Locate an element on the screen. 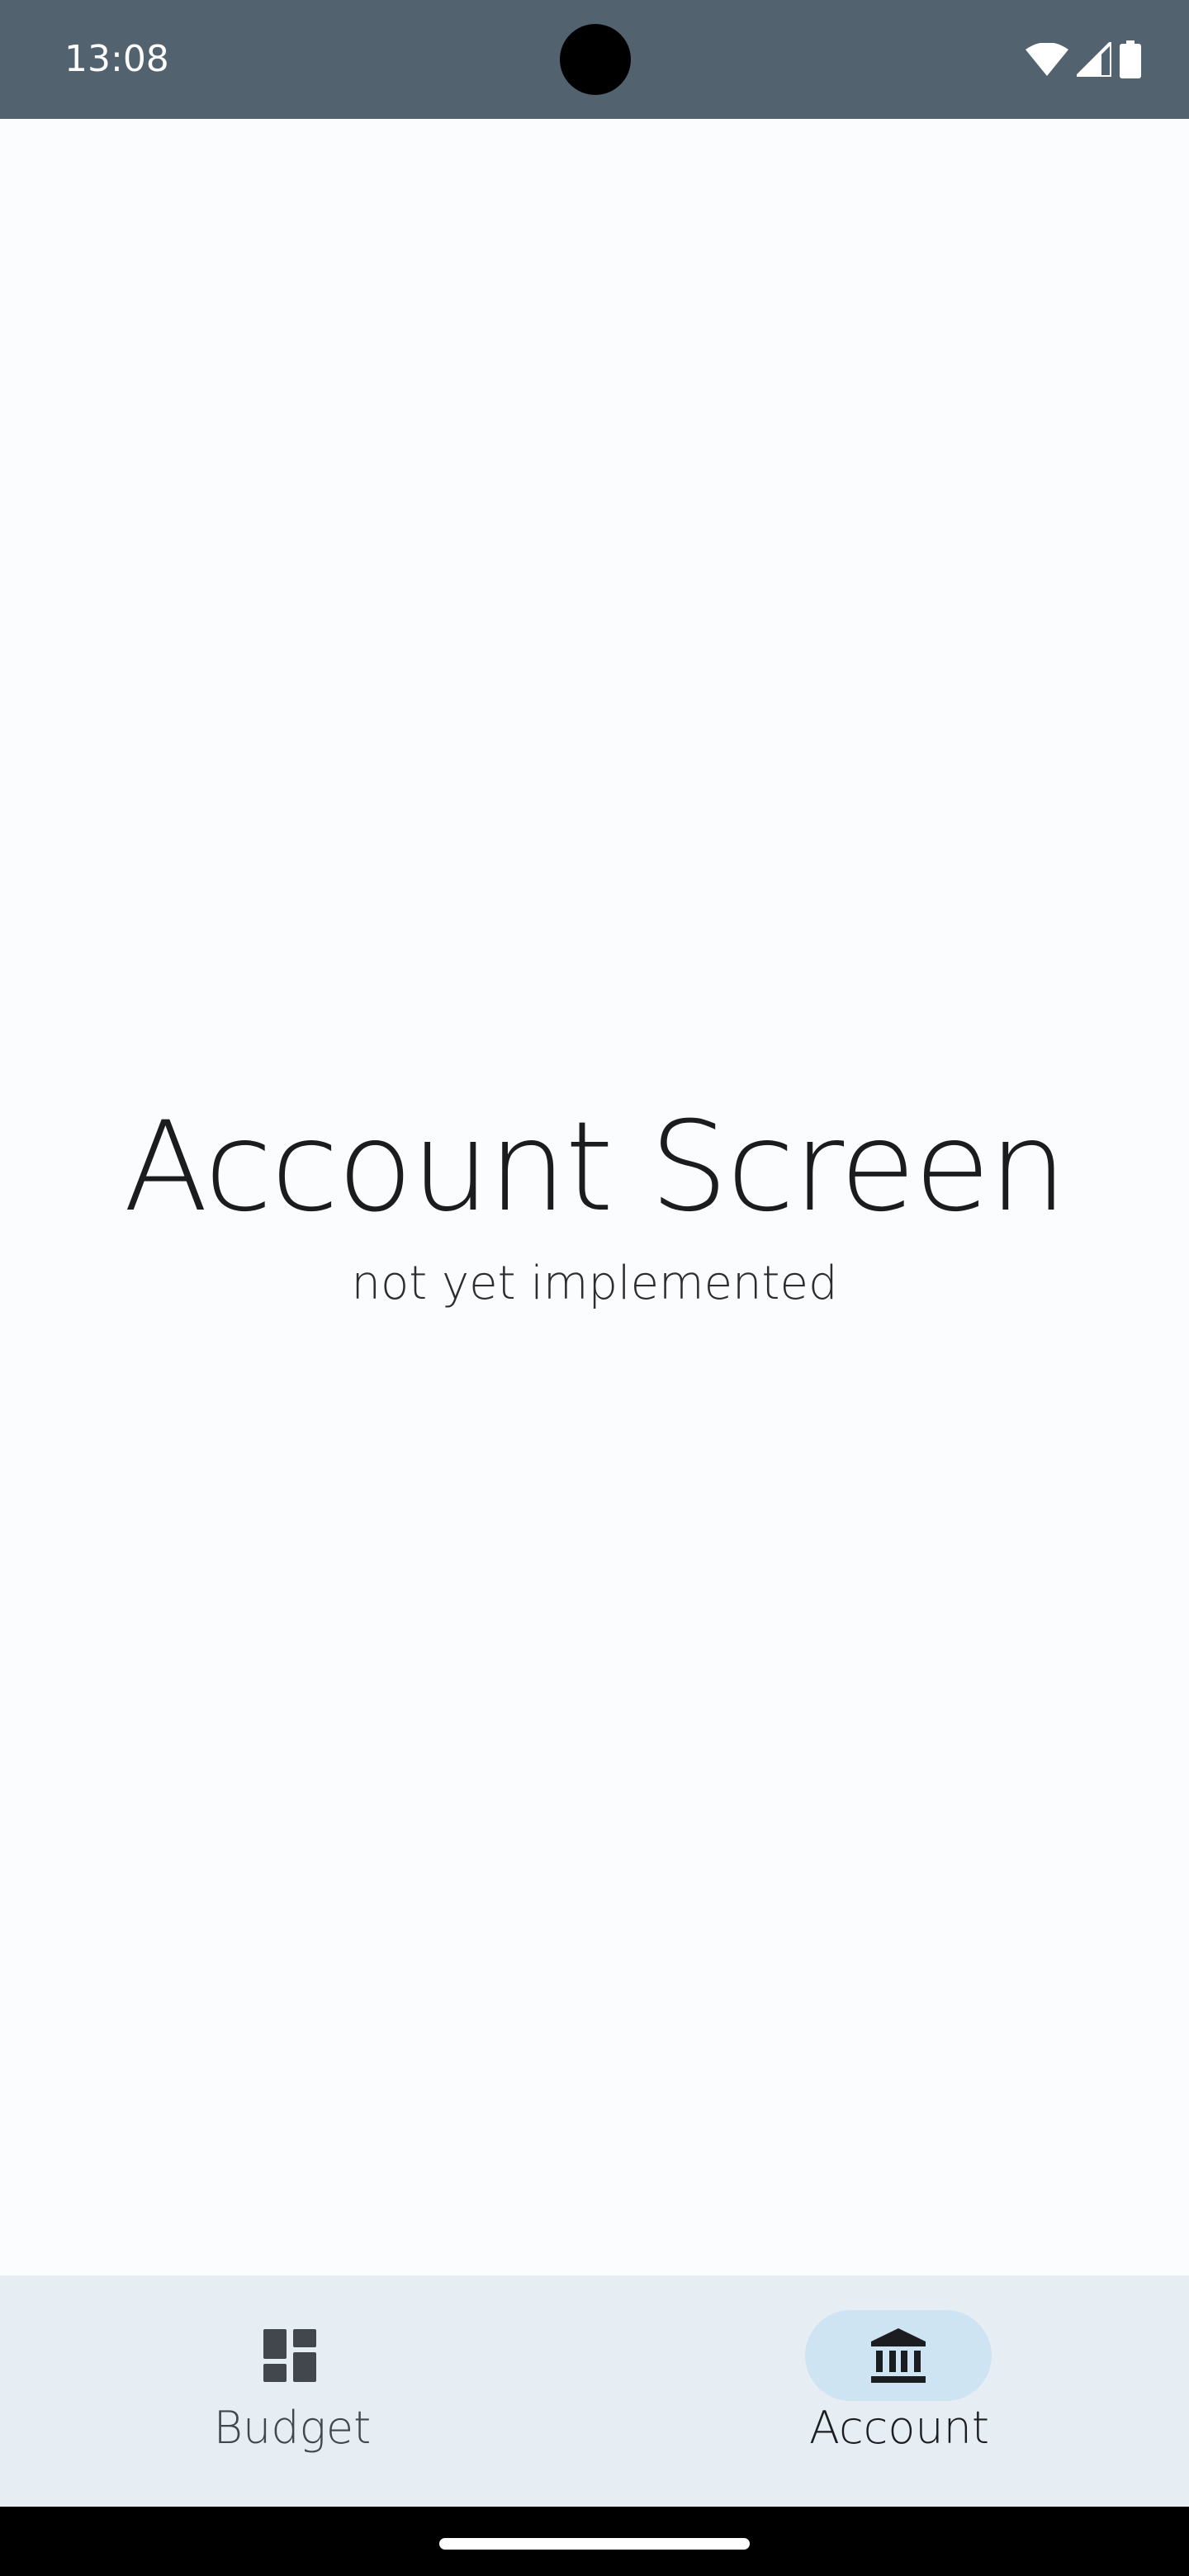 This screenshot has height=2576, width=1189. bottom-navigation-bar: Budget Account is located at coordinates (594, 2391).